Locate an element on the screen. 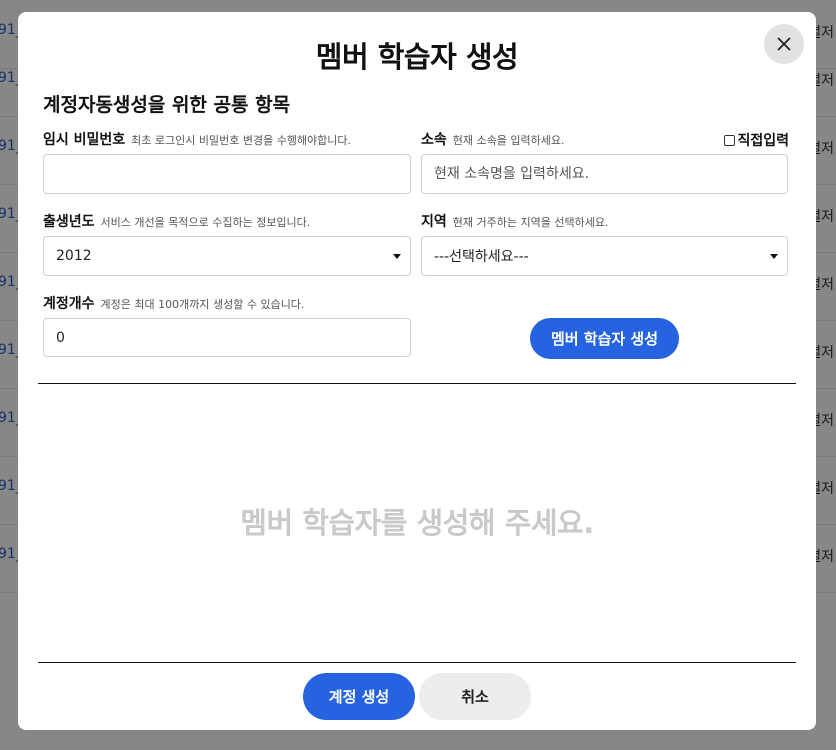 Image resolution: width=836 pixels, height=750 pixels. bottom-divider is located at coordinates (417, 662).